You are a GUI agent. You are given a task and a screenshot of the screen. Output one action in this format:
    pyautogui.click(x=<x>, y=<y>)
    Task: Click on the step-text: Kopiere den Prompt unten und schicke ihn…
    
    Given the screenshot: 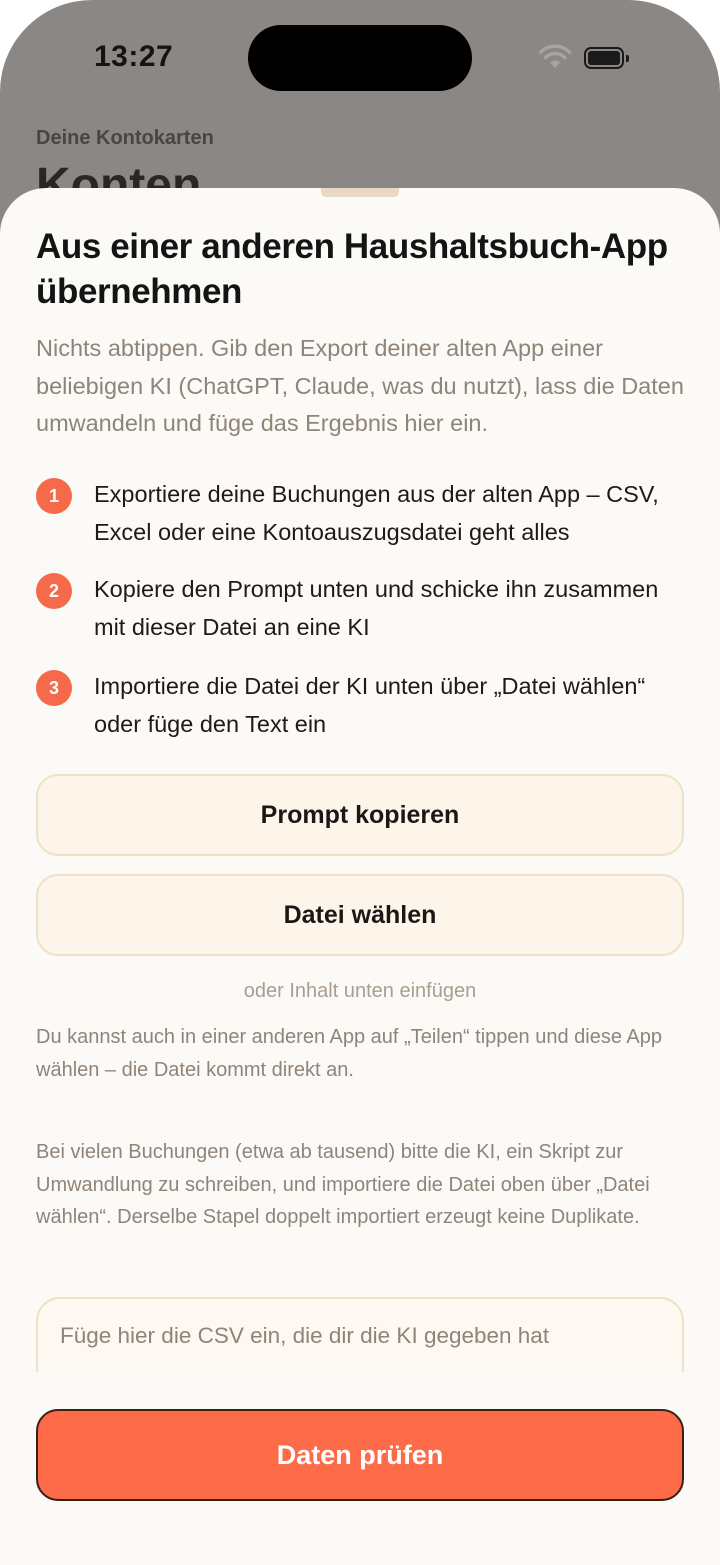 What is the action you would take?
    pyautogui.click(x=376, y=608)
    